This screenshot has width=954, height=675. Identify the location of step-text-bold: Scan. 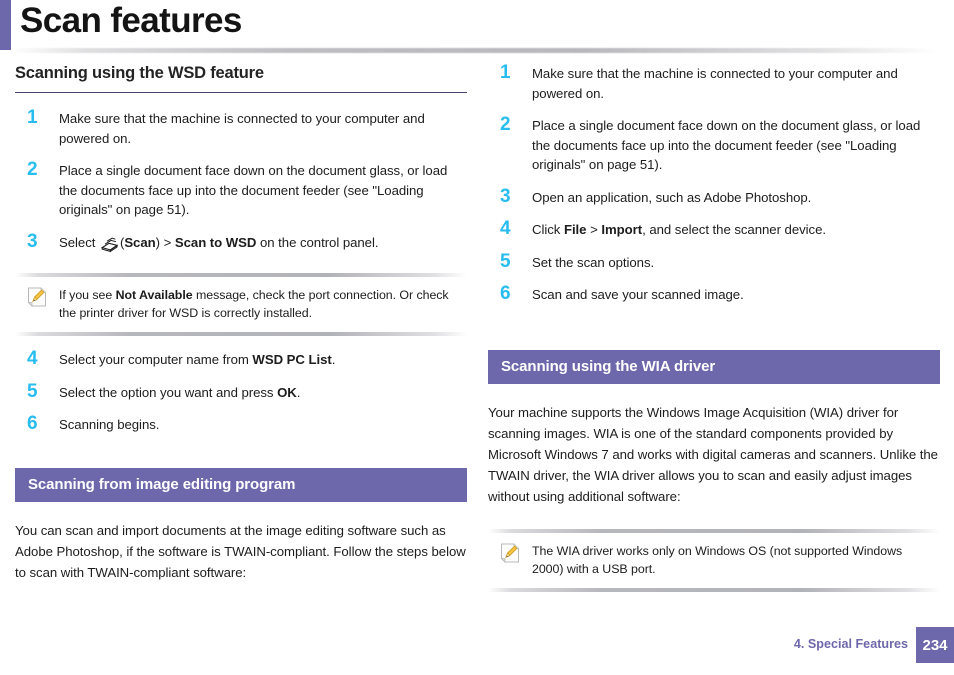
(140, 242).